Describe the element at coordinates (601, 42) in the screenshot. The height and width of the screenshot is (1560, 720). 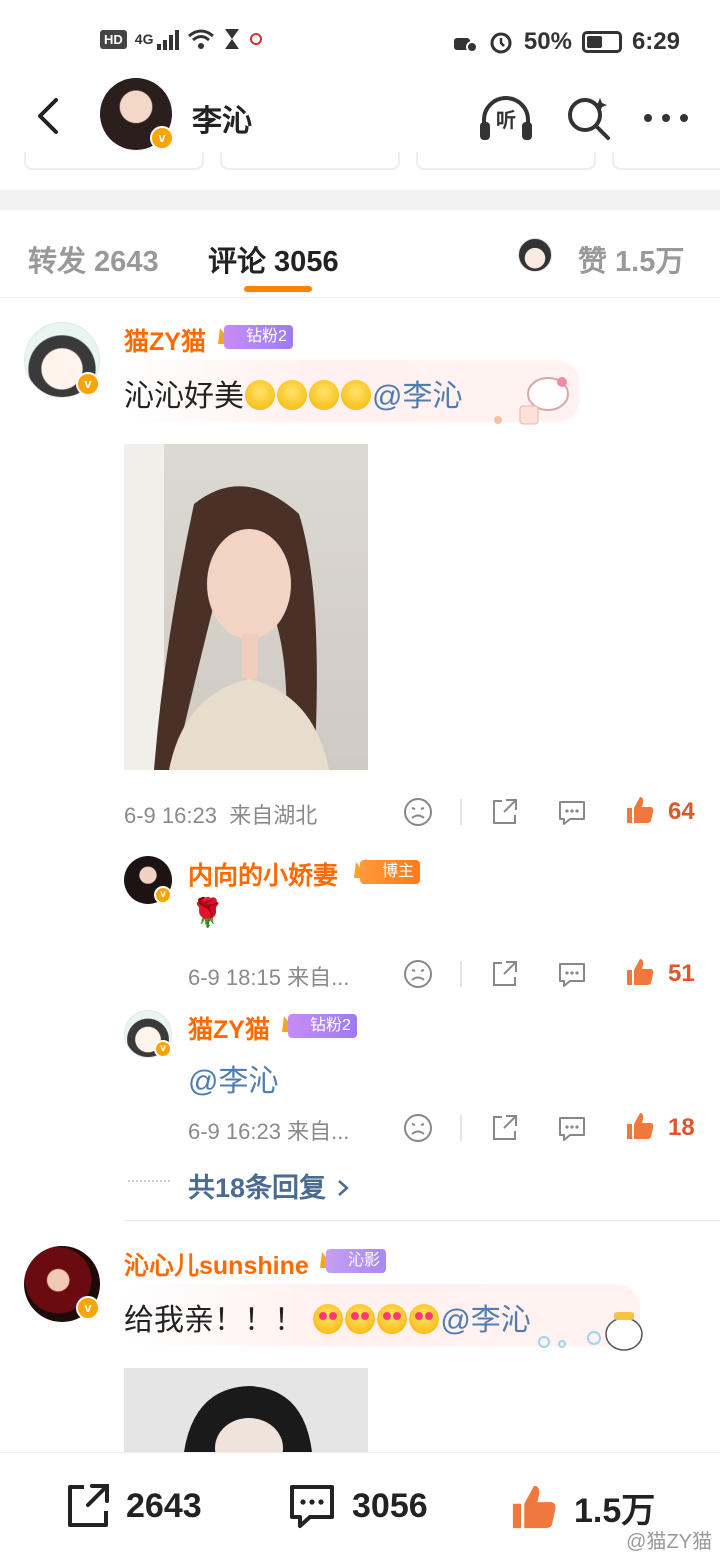
I see `battery-icon` at that location.